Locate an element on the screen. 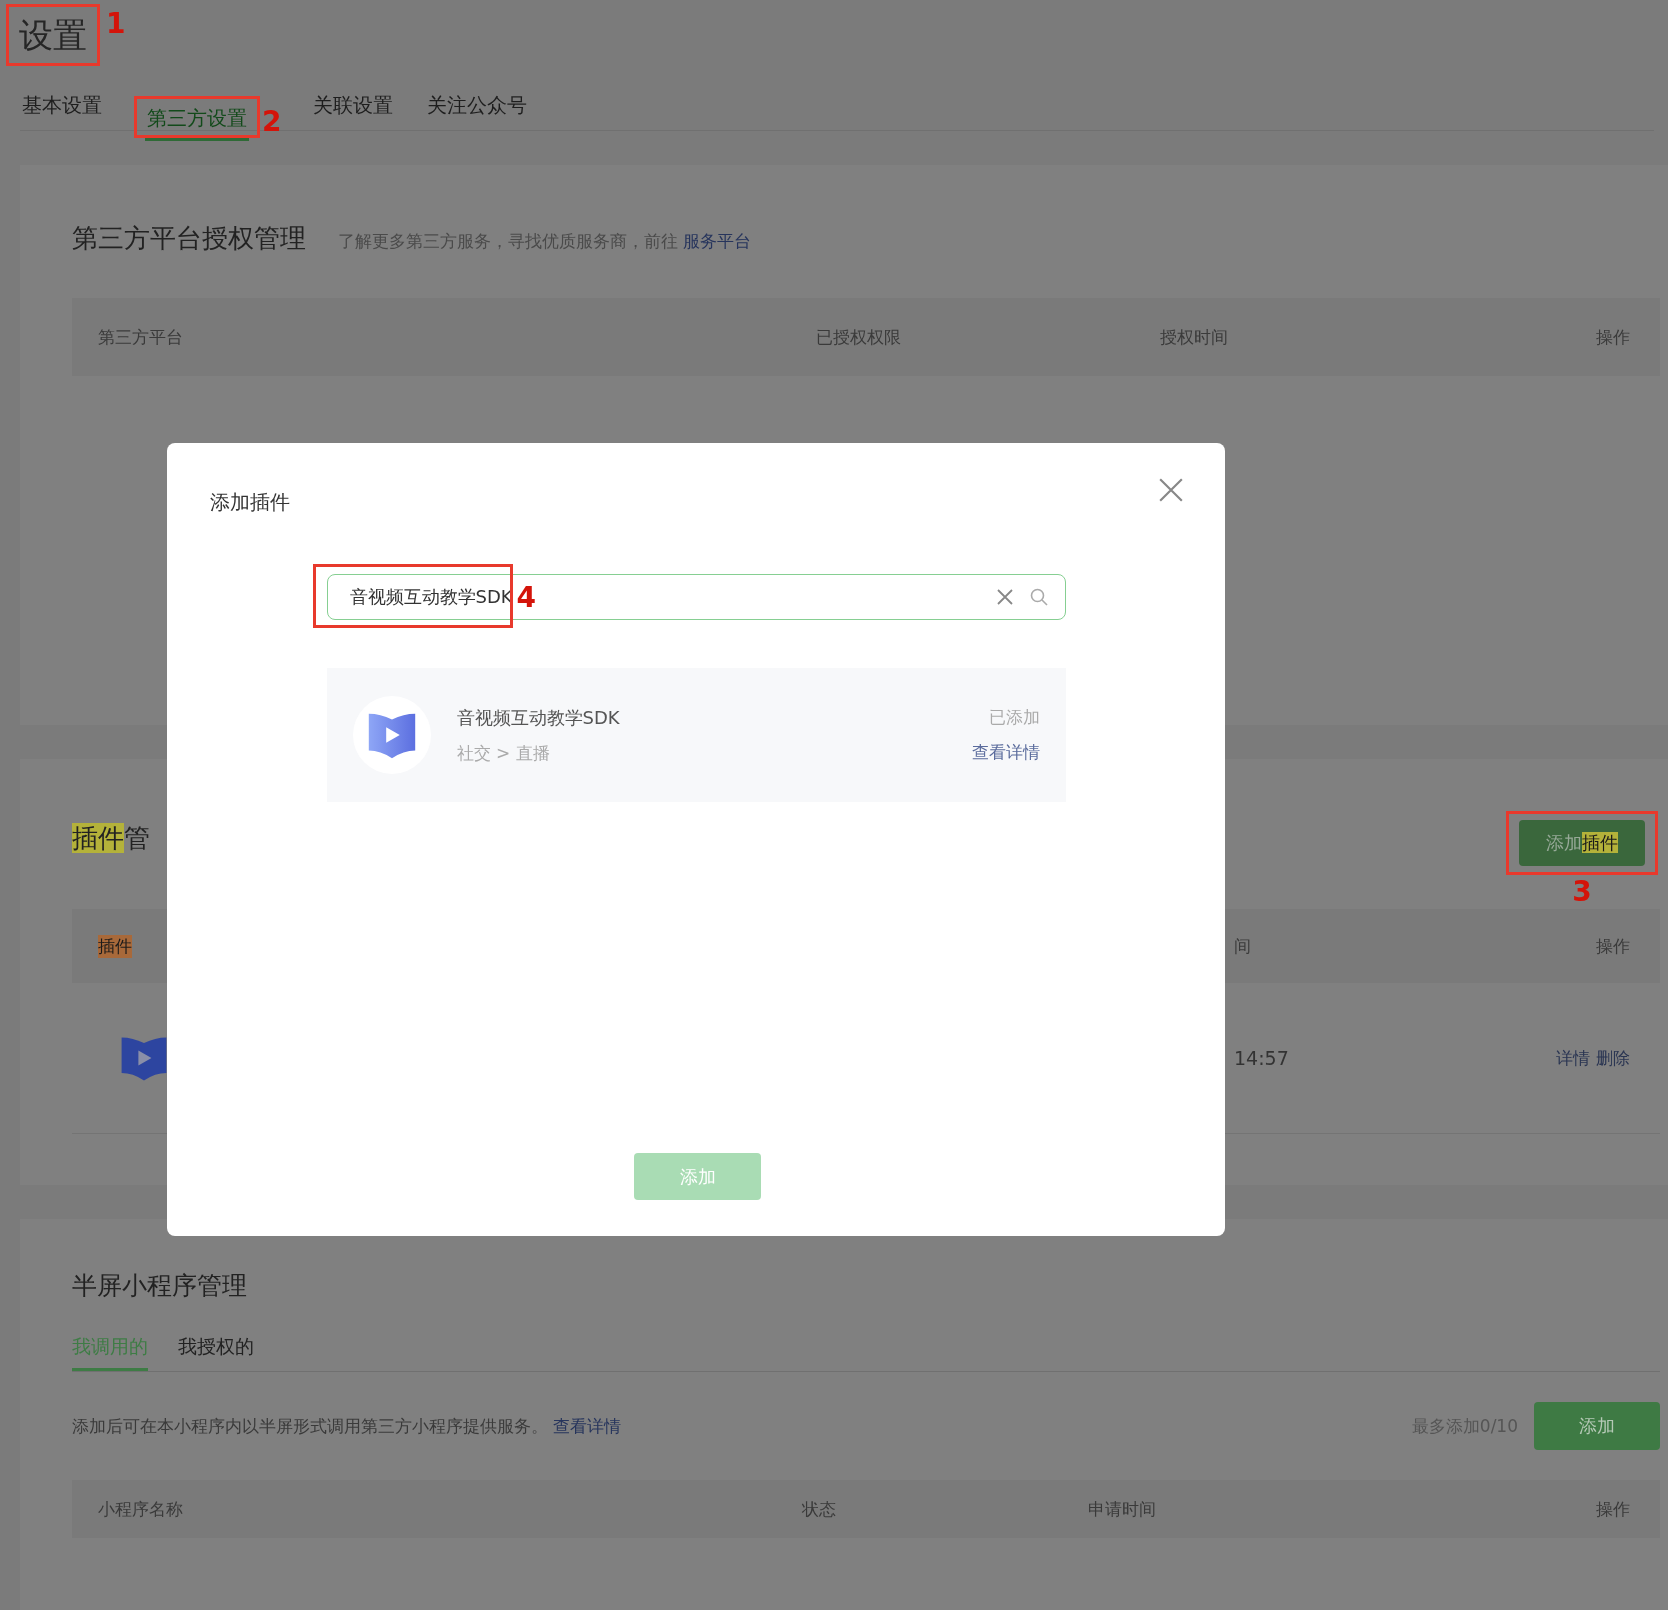 The image size is (1668, 1610). add-button: 添加 is located at coordinates (1597, 1426).